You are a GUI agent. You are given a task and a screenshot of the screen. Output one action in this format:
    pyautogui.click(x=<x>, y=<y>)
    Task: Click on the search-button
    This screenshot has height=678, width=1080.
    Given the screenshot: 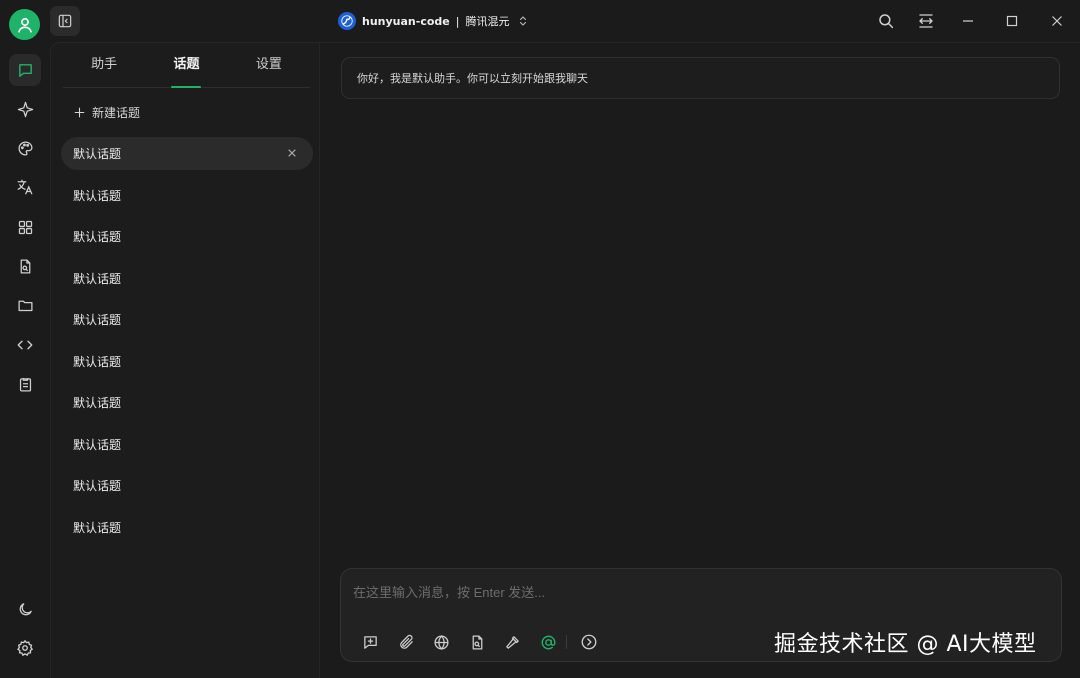 What is the action you would take?
    pyautogui.click(x=886, y=21)
    